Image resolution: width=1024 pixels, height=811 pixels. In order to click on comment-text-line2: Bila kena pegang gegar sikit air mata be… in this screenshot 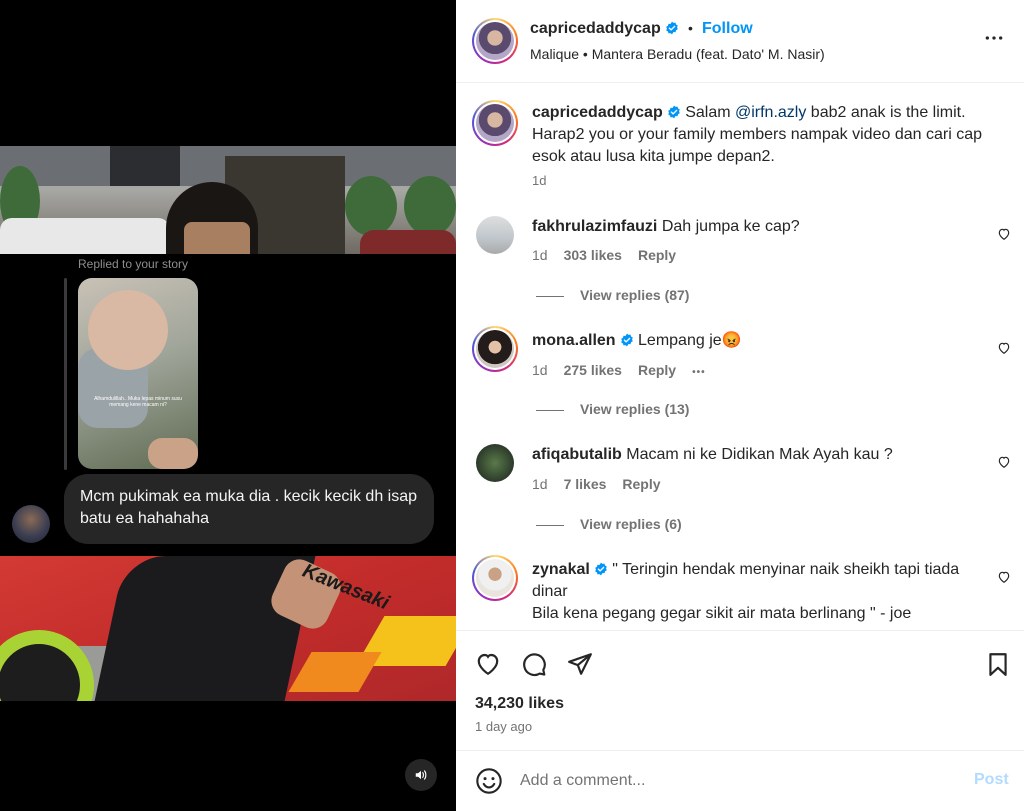, I will do `click(722, 613)`.